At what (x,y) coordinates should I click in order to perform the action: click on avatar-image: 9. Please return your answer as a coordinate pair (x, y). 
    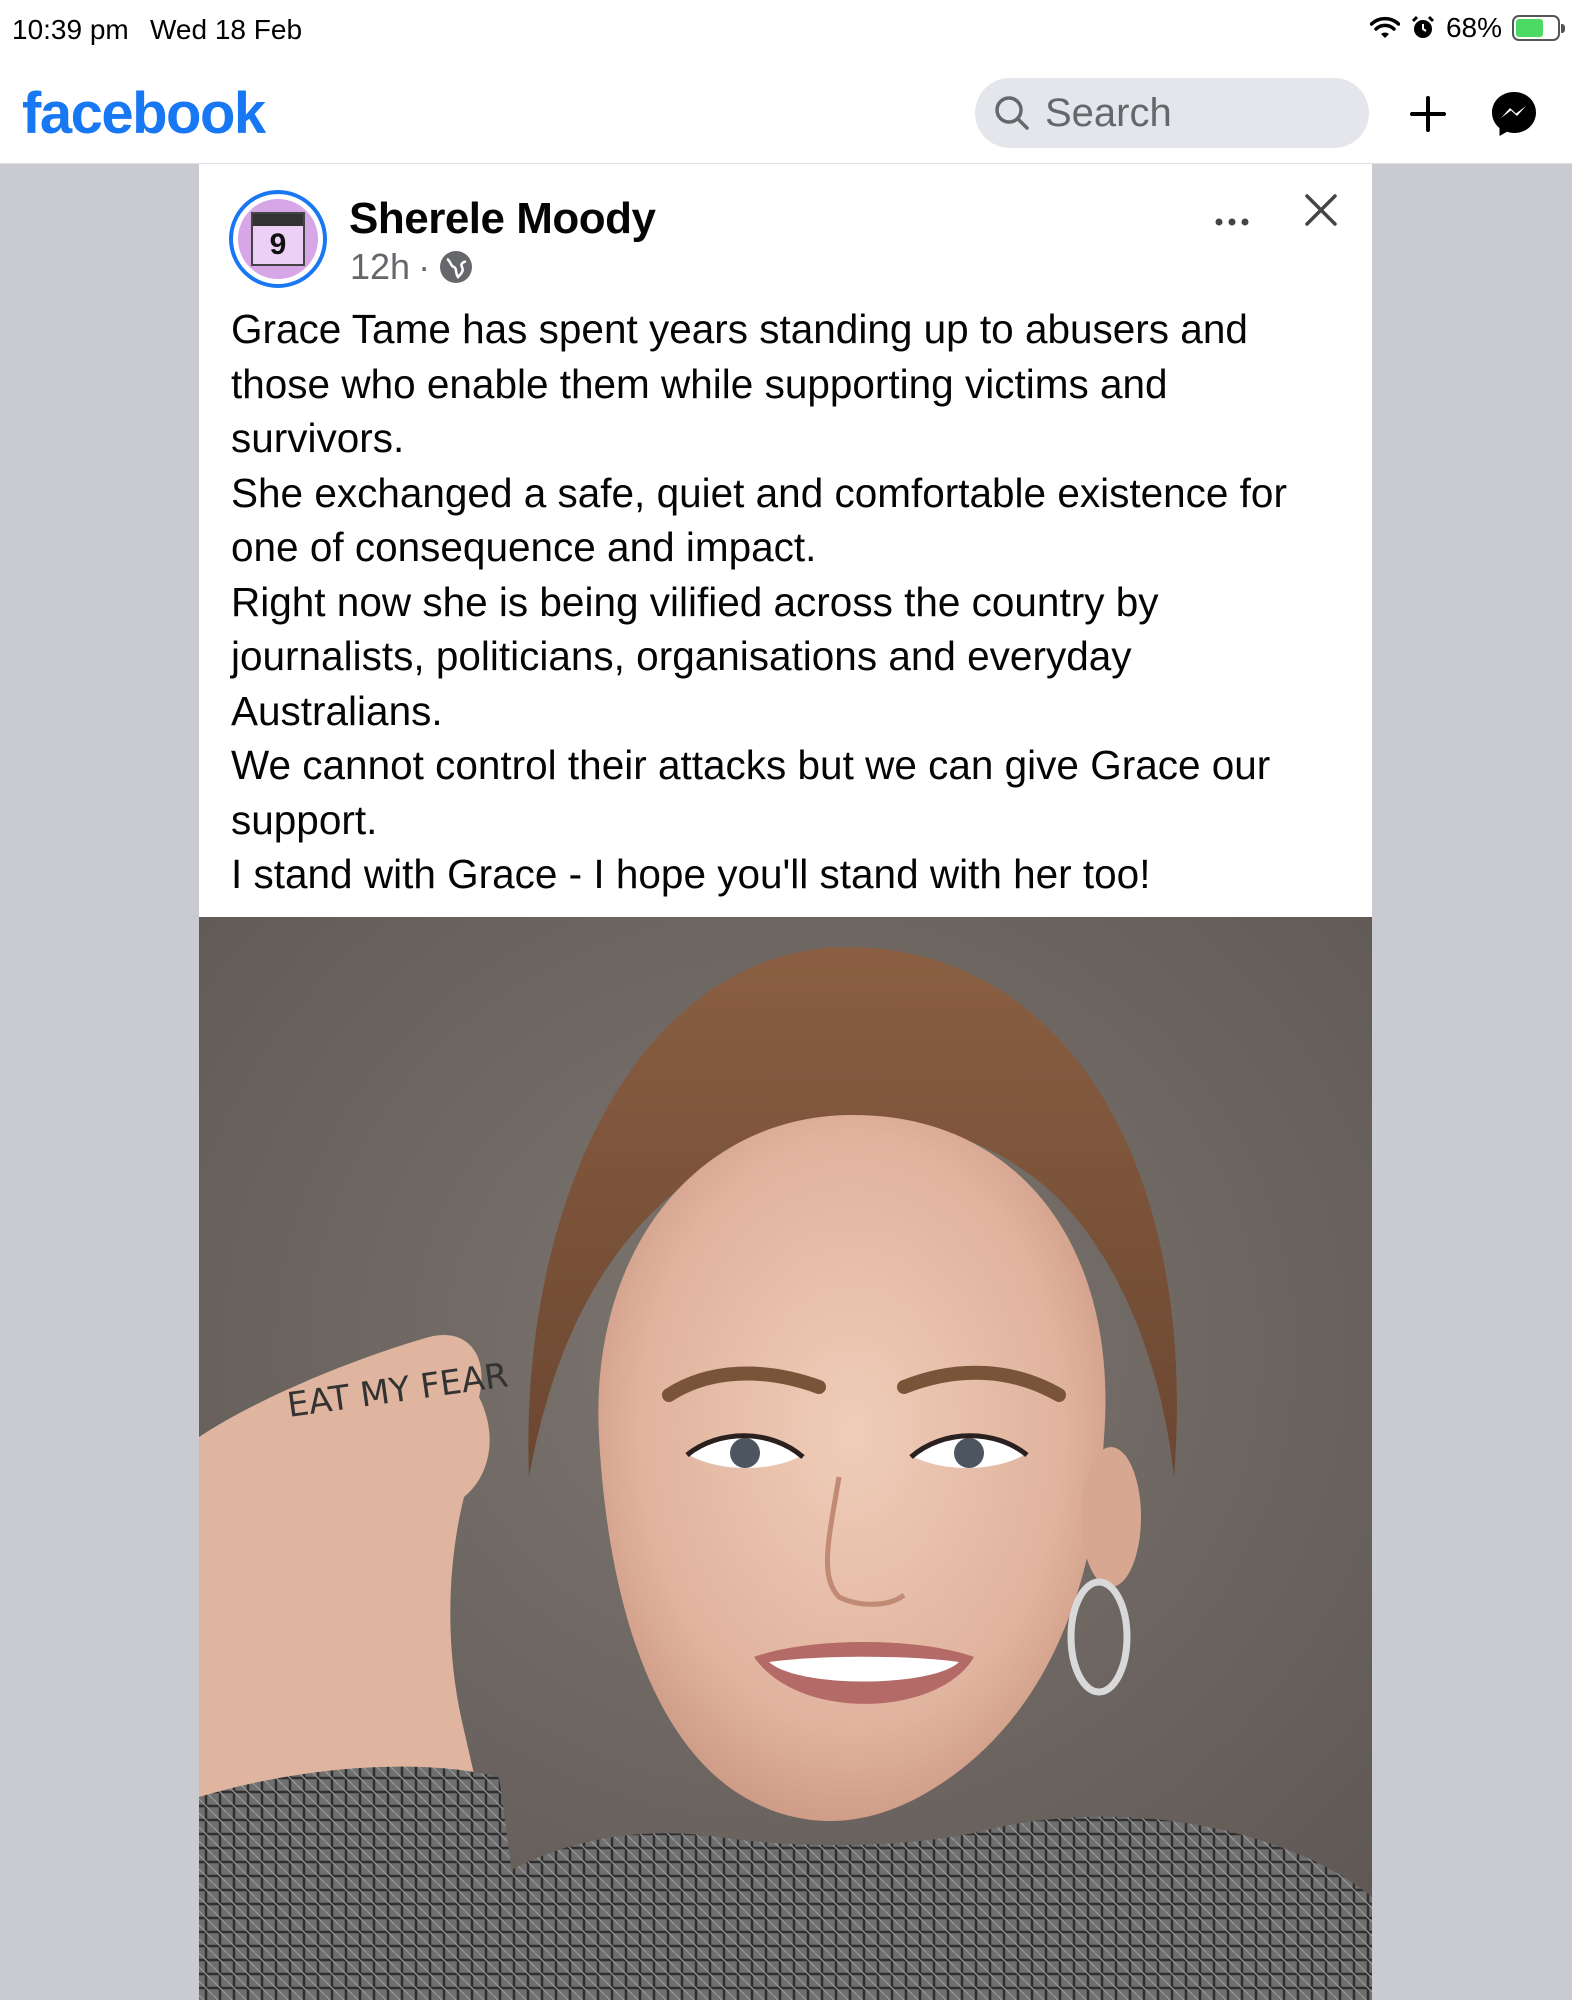
    Looking at the image, I should click on (278, 239).